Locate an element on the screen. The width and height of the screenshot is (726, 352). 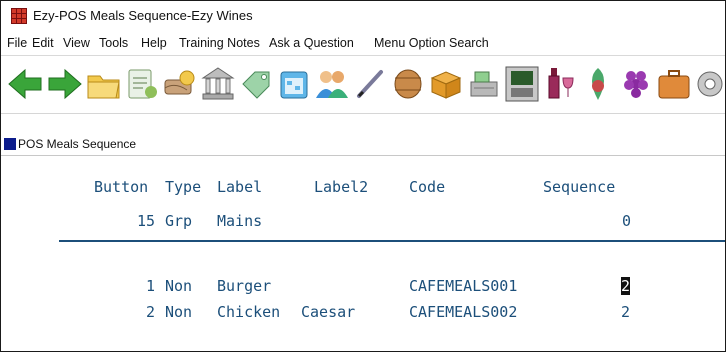
window-title: Ezy-POS Meals Sequence-Ezy Wines is located at coordinates (143, 15).